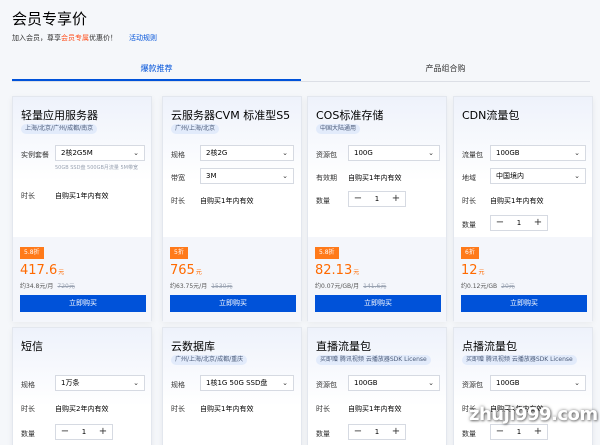  I want to click on page-subtitle: 加入会员，尊享会员专属优惠价！ 活动规则, so click(84, 38).